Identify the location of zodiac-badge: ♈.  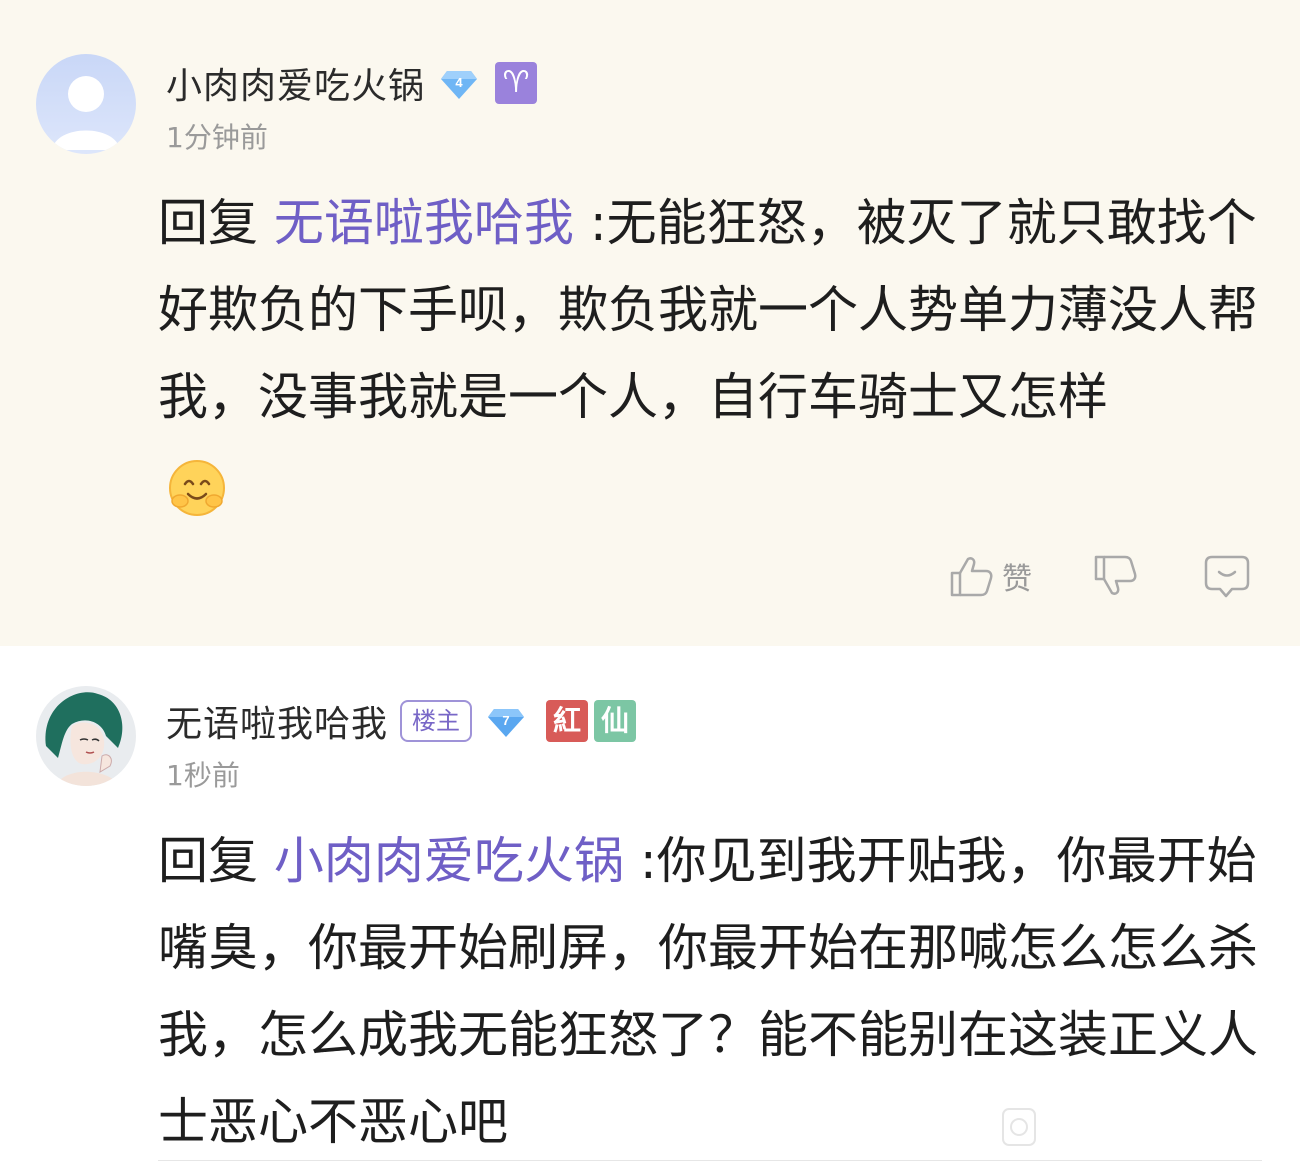
(516, 83).